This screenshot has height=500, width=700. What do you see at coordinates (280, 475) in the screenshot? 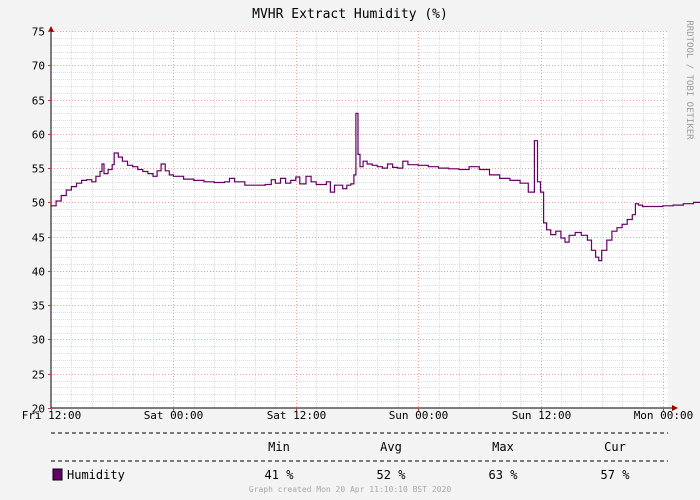
I see `legend-value-min: 41 %` at bounding box center [280, 475].